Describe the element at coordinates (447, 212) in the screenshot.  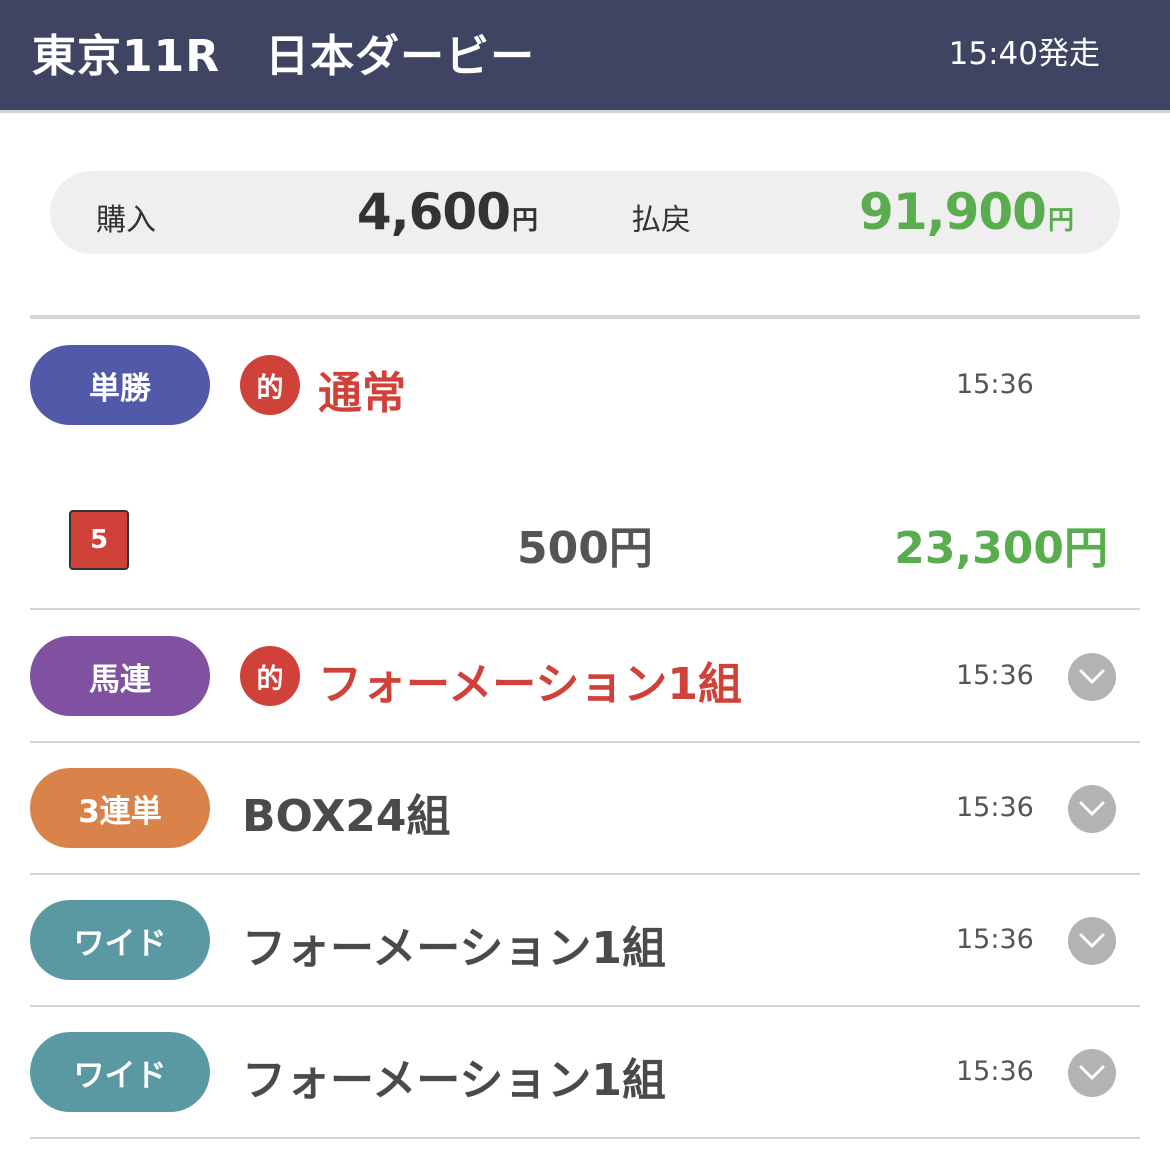
I see `purchase-total: 4,600円` at that location.